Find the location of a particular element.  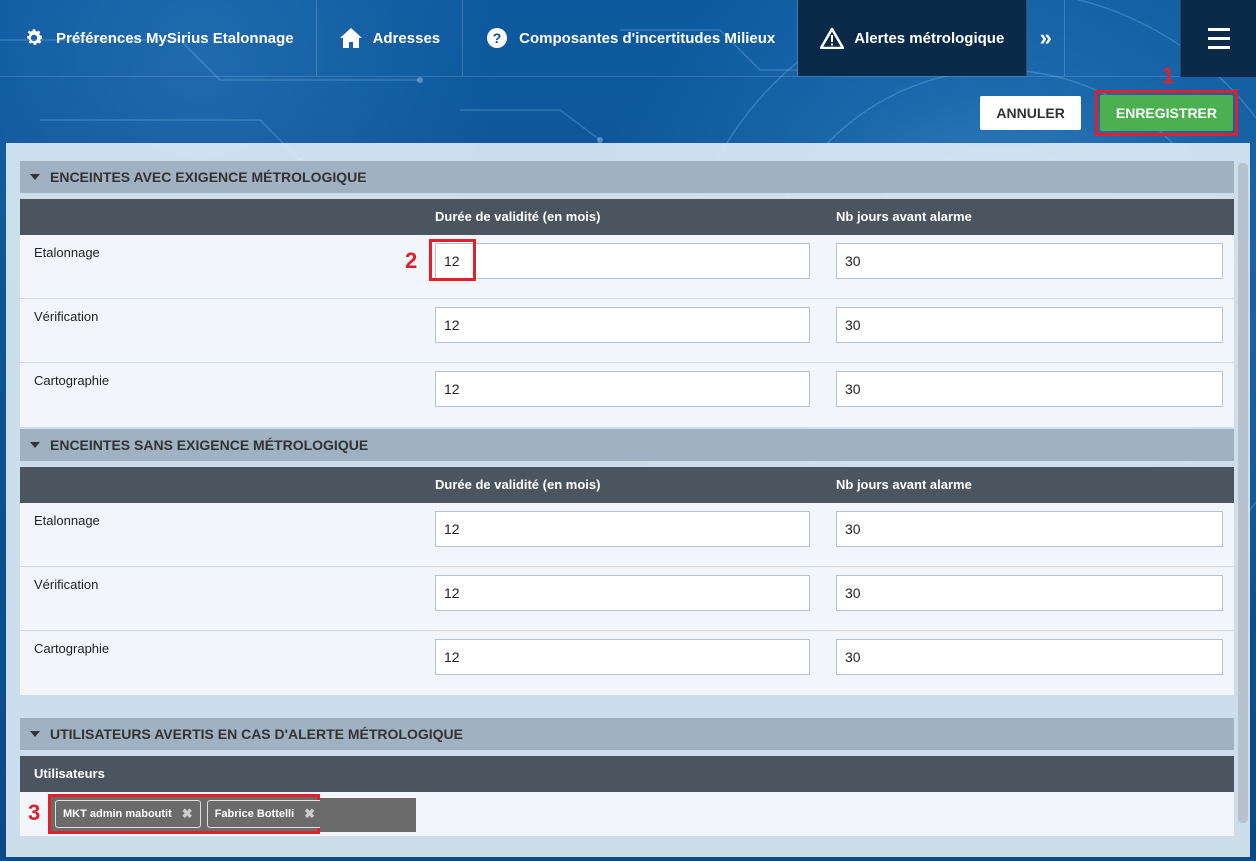

users-column-header: Utilisateurs is located at coordinates (627, 774).